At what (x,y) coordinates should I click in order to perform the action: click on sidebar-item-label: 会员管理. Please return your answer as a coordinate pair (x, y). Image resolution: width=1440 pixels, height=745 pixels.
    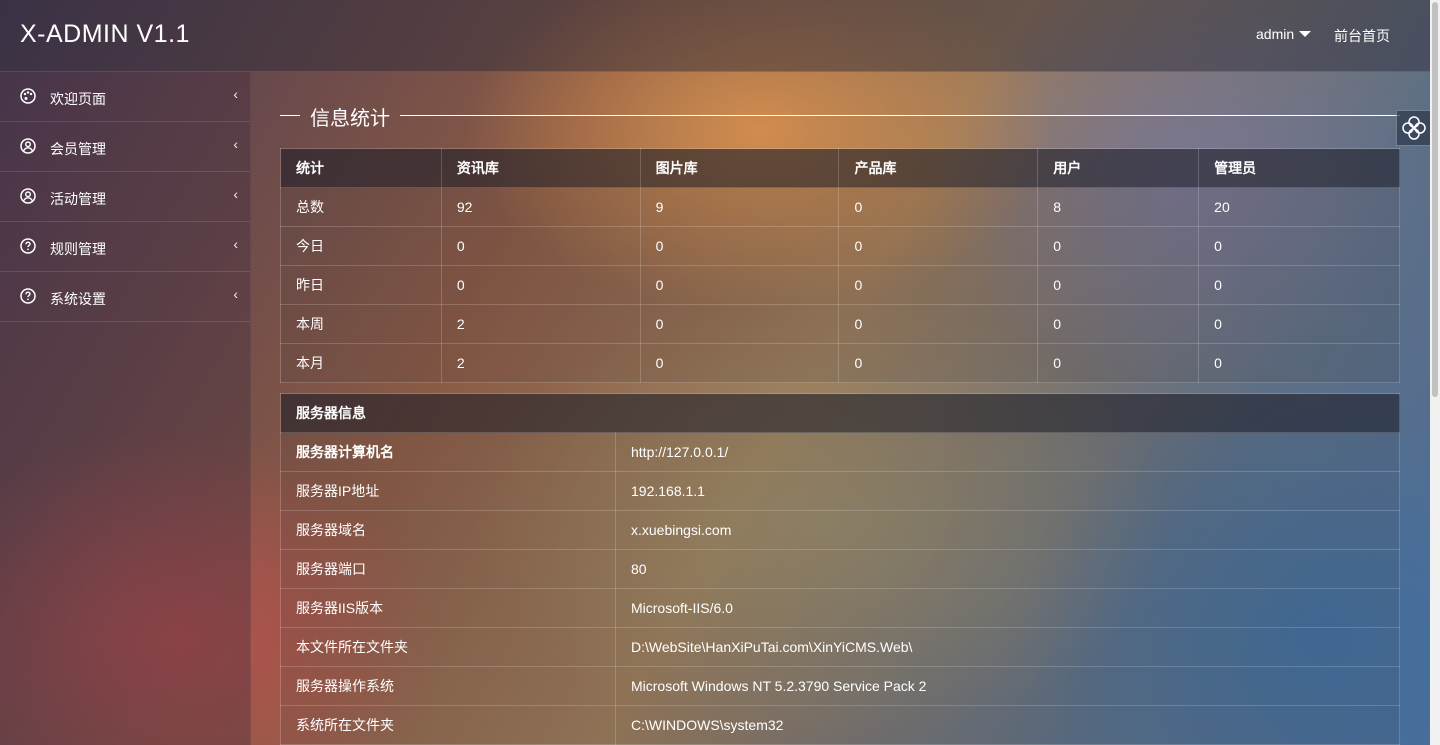
    Looking at the image, I should click on (78, 149).